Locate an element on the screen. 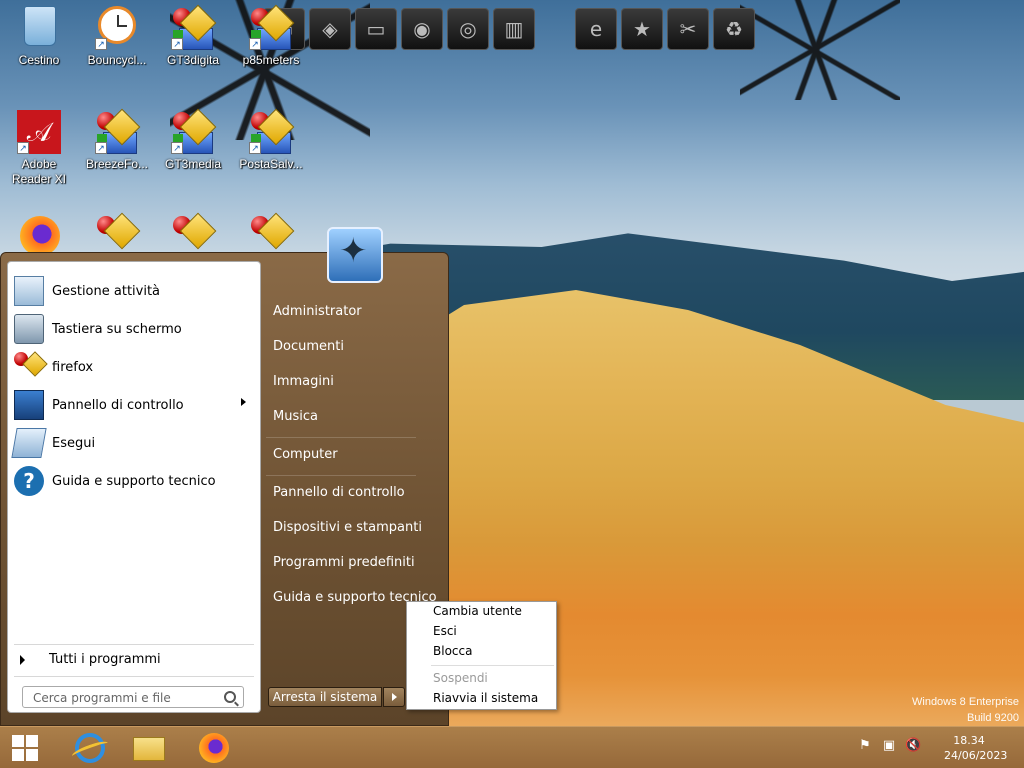 The height and width of the screenshot is (768, 1024). clock-date: 24/06/2023 is located at coordinates (976, 755).